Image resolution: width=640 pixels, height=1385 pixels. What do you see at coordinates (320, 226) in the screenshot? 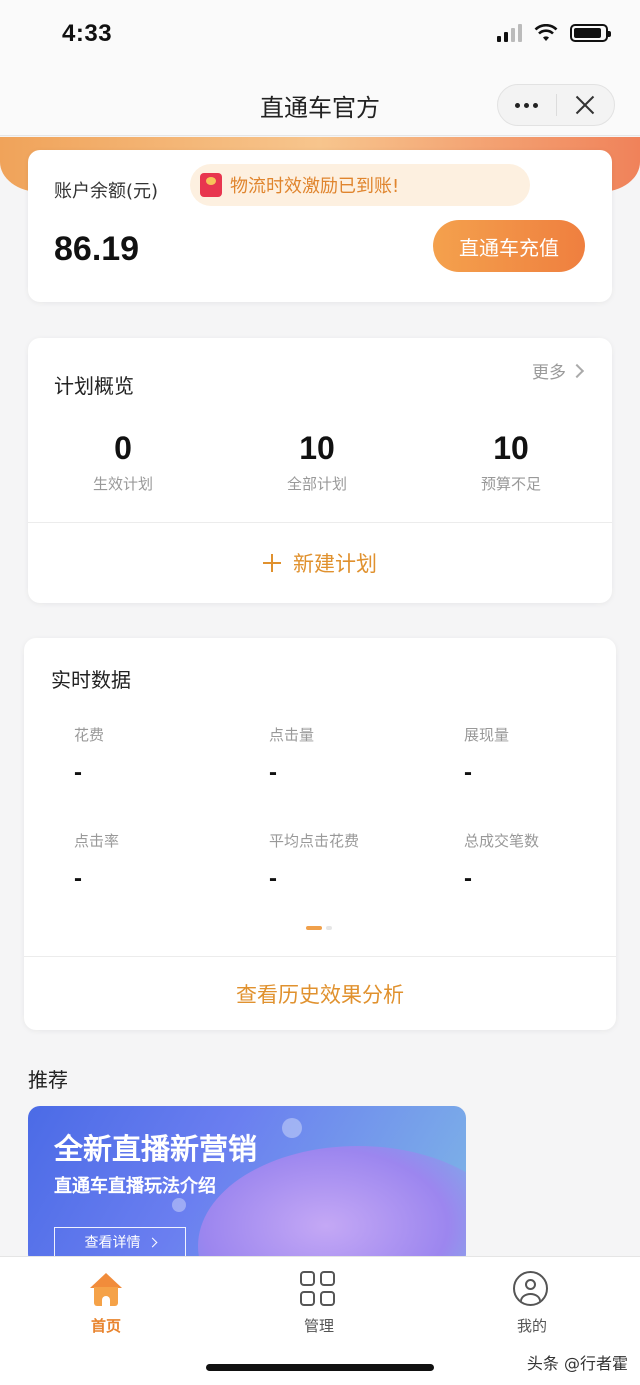
I see `balance-card: 账户余额(元) 物流时效激励已到账! 86.19 直通车充值` at bounding box center [320, 226].